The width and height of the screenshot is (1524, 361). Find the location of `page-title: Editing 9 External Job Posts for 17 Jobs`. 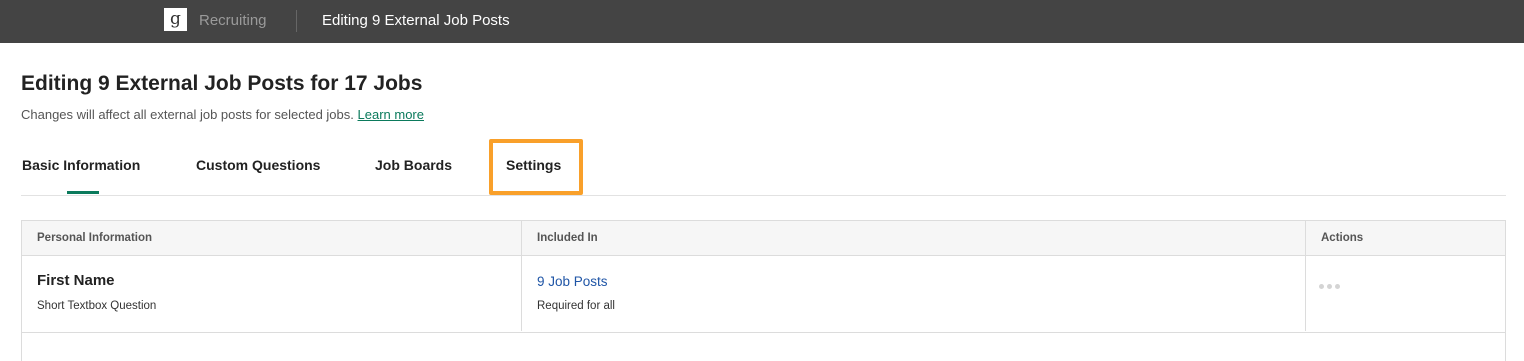

page-title: Editing 9 External Job Posts for 17 Jobs is located at coordinates (222, 83).